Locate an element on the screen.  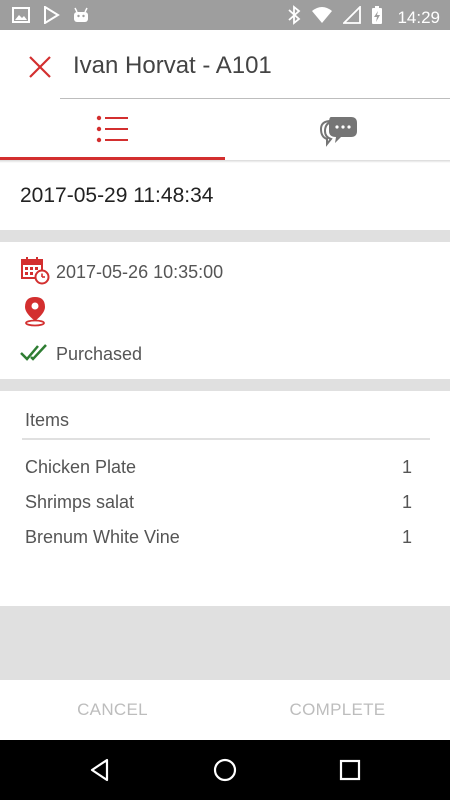
back-triangle-icon is located at coordinates (100, 773).